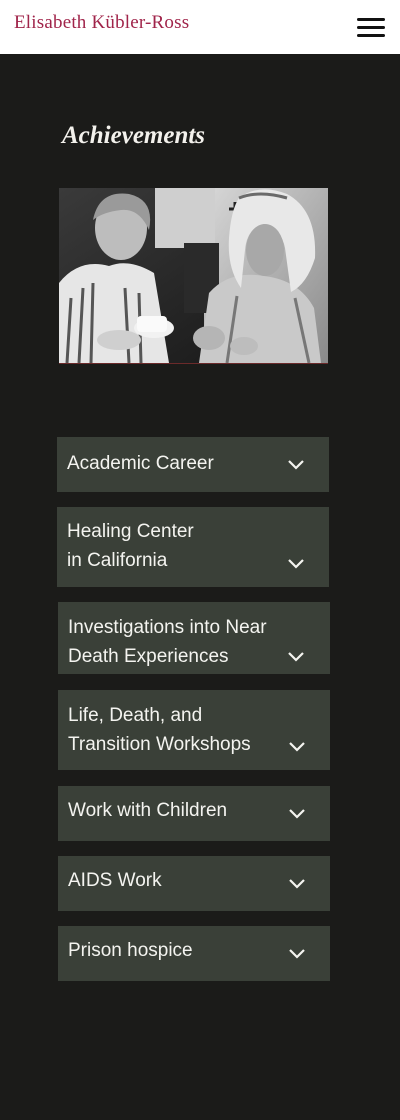 The height and width of the screenshot is (1120, 400). I want to click on accordion-label: Academic Career, so click(140, 463).